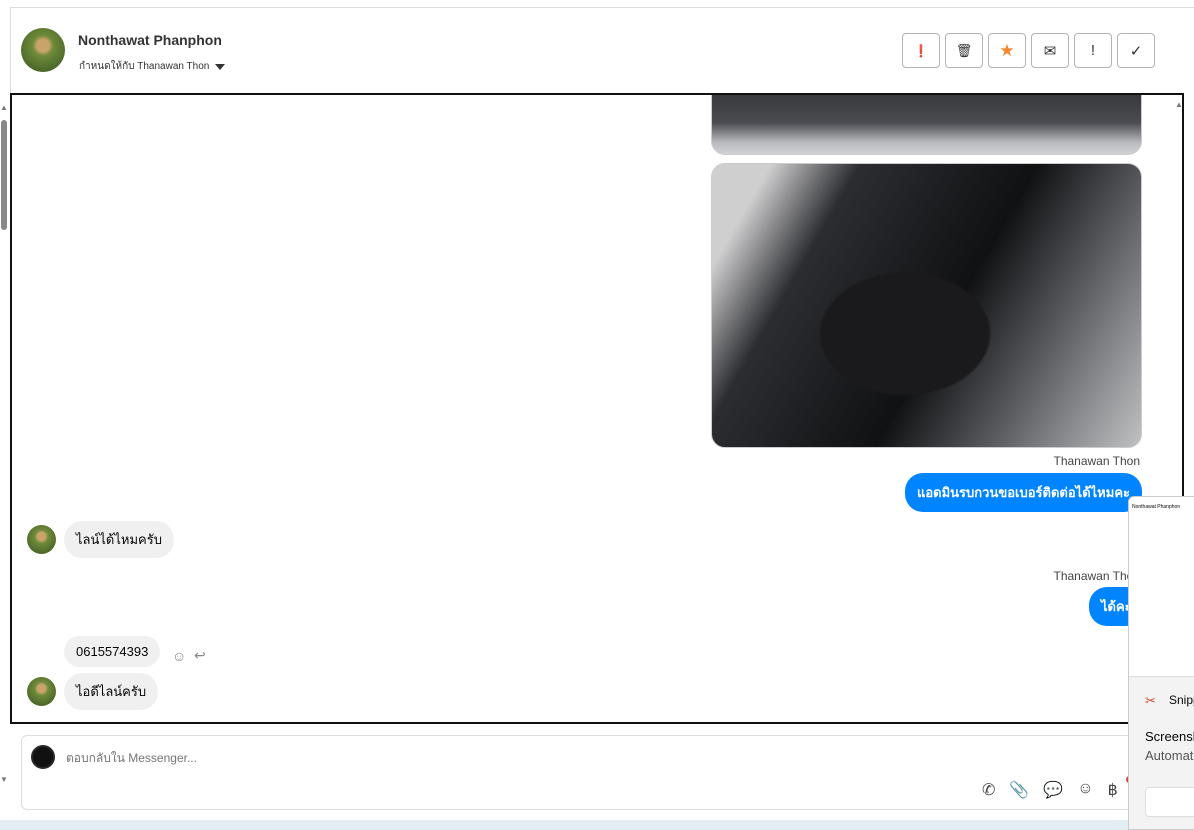  What do you see at coordinates (179, 656) in the screenshot?
I see `react-emoji-icon: ☺` at bounding box center [179, 656].